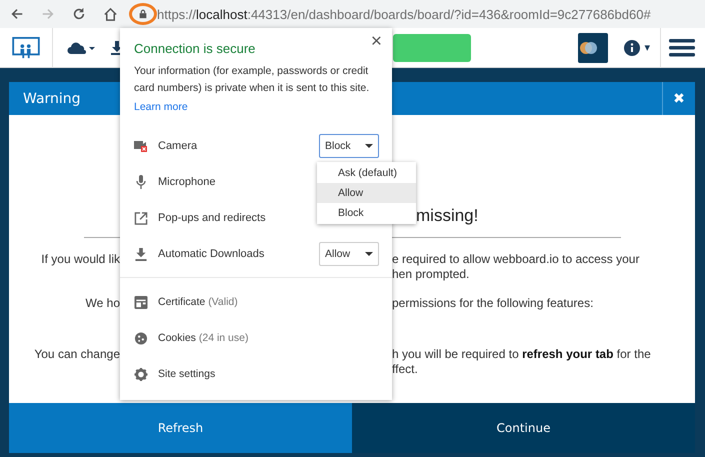 This screenshot has height=457, width=705. Describe the element at coordinates (516, 259) in the screenshot. I see `message-text: e required to allow webboard.io to access your` at that location.